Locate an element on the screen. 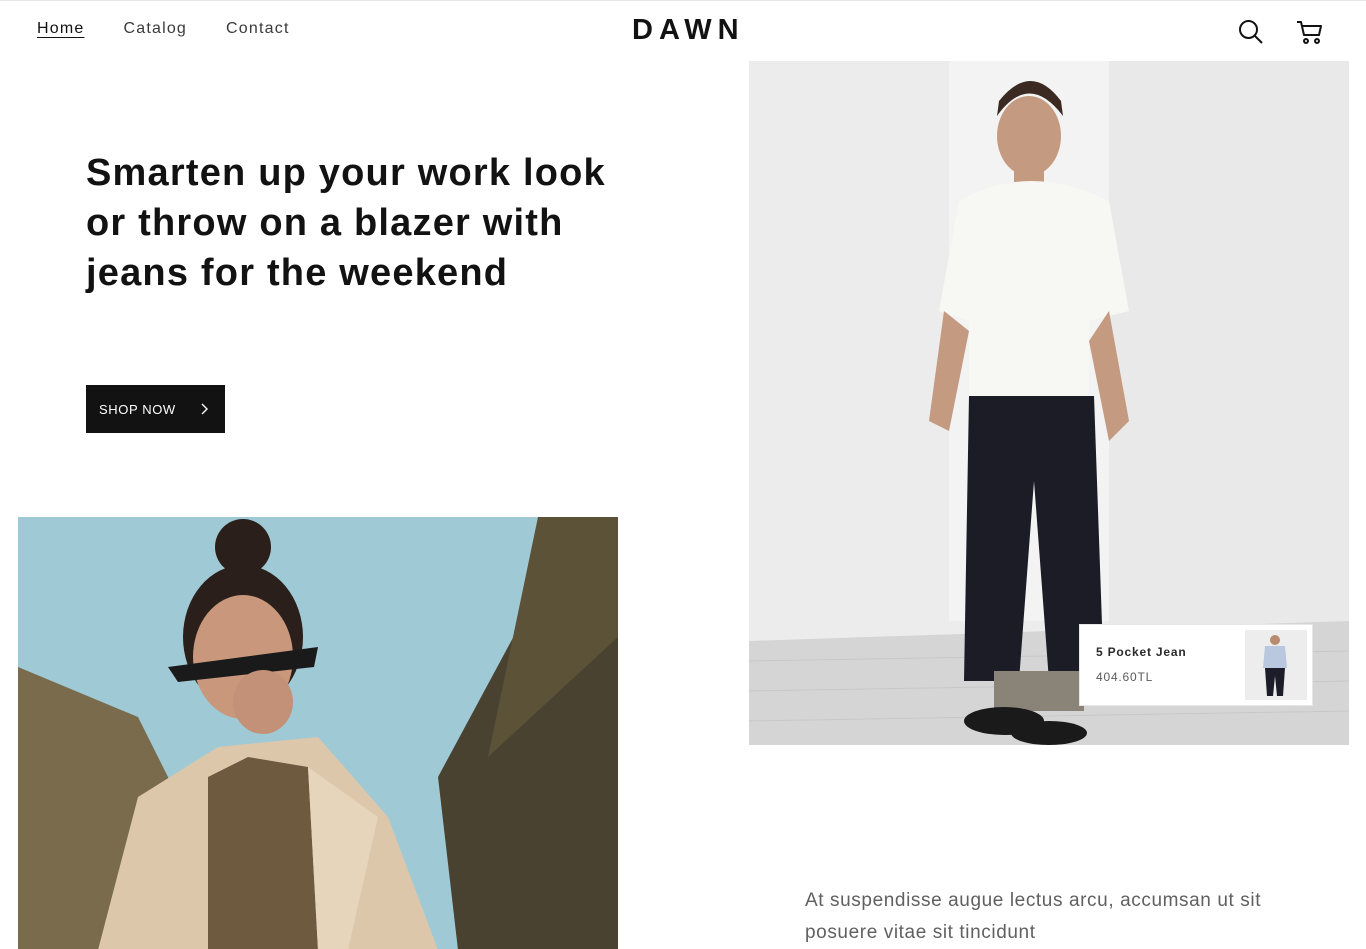  shop-now-button: SHOP NOW is located at coordinates (155, 409).